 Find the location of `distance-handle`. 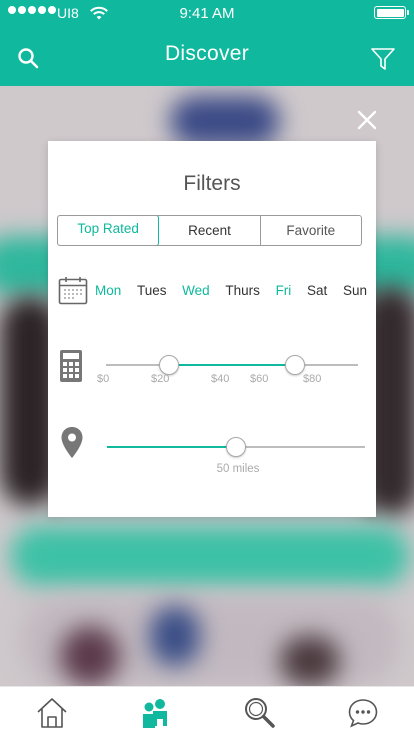

distance-handle is located at coordinates (236, 447).